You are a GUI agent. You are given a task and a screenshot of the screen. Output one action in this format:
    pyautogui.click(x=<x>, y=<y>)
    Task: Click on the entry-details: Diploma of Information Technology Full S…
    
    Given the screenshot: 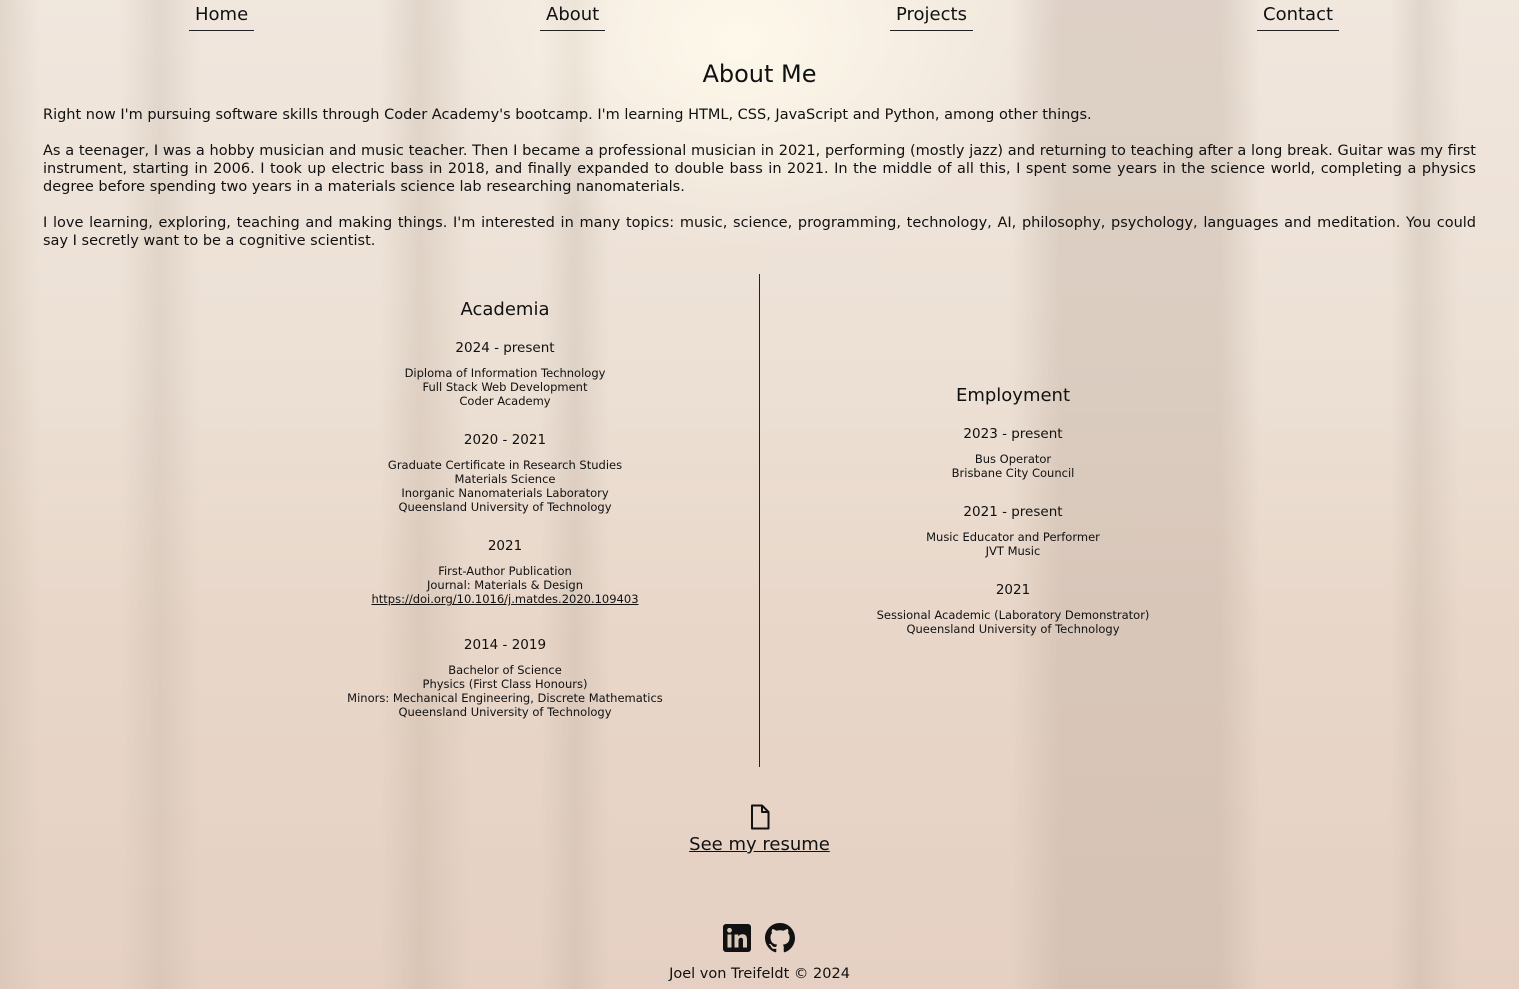 What is the action you would take?
    pyautogui.click(x=505, y=387)
    